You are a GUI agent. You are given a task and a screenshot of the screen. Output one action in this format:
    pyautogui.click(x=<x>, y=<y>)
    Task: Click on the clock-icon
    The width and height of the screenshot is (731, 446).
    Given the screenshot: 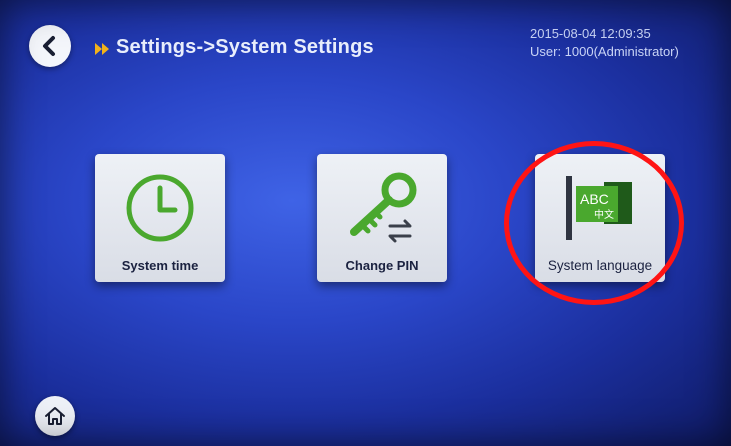 What is the action you would take?
    pyautogui.click(x=160, y=208)
    